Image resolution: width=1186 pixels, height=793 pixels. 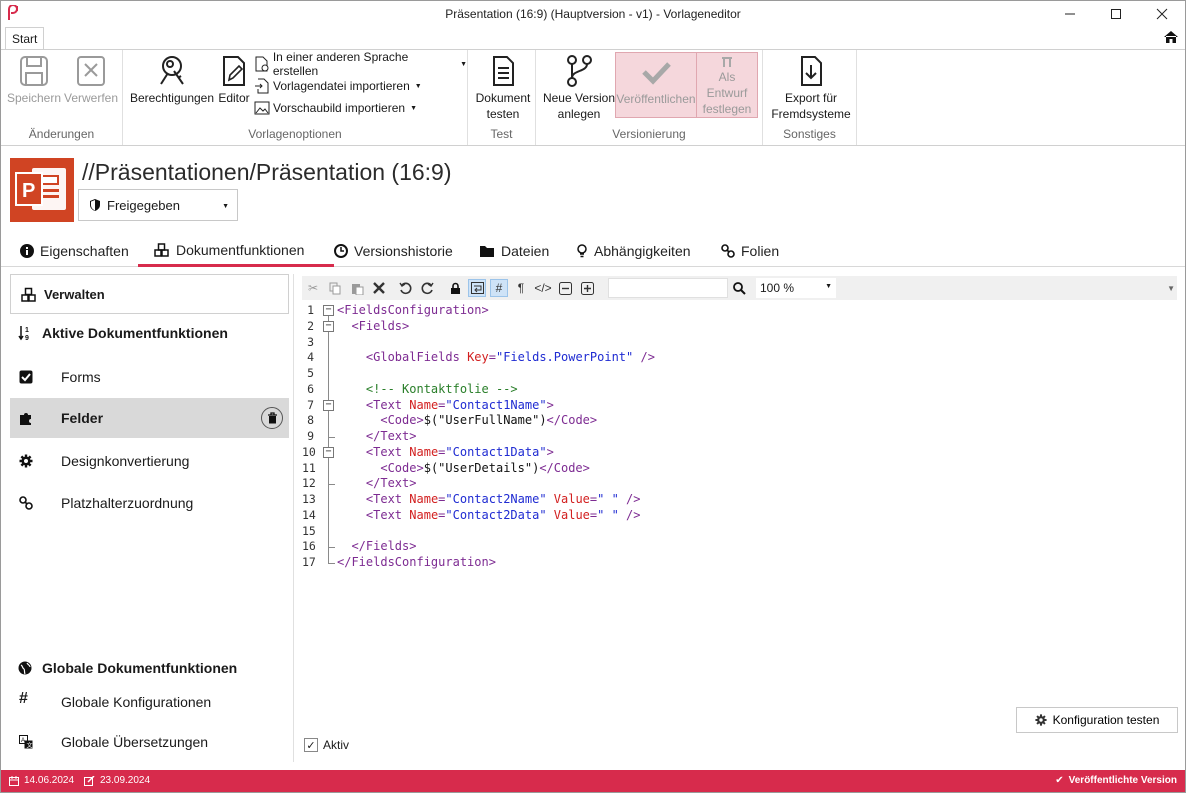 What do you see at coordinates (26, 461) in the screenshot?
I see `gear-icon` at bounding box center [26, 461].